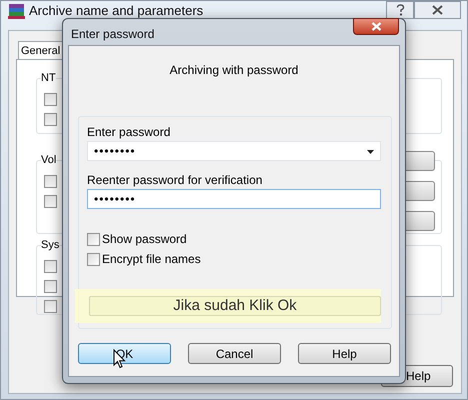 The height and width of the screenshot is (400, 468). What do you see at coordinates (16, 11) in the screenshot?
I see `archive-icon` at bounding box center [16, 11].